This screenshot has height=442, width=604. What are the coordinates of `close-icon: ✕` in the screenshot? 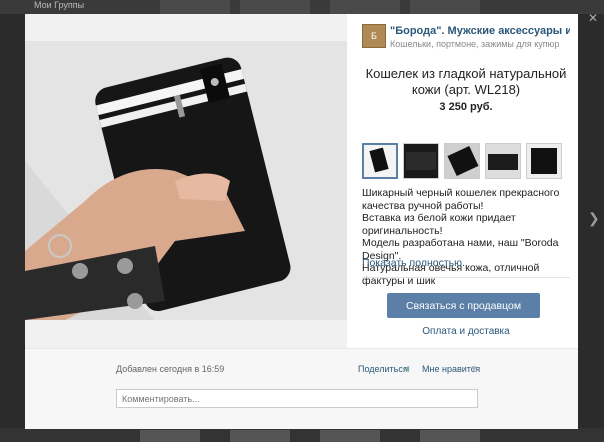 It's located at (593, 18).